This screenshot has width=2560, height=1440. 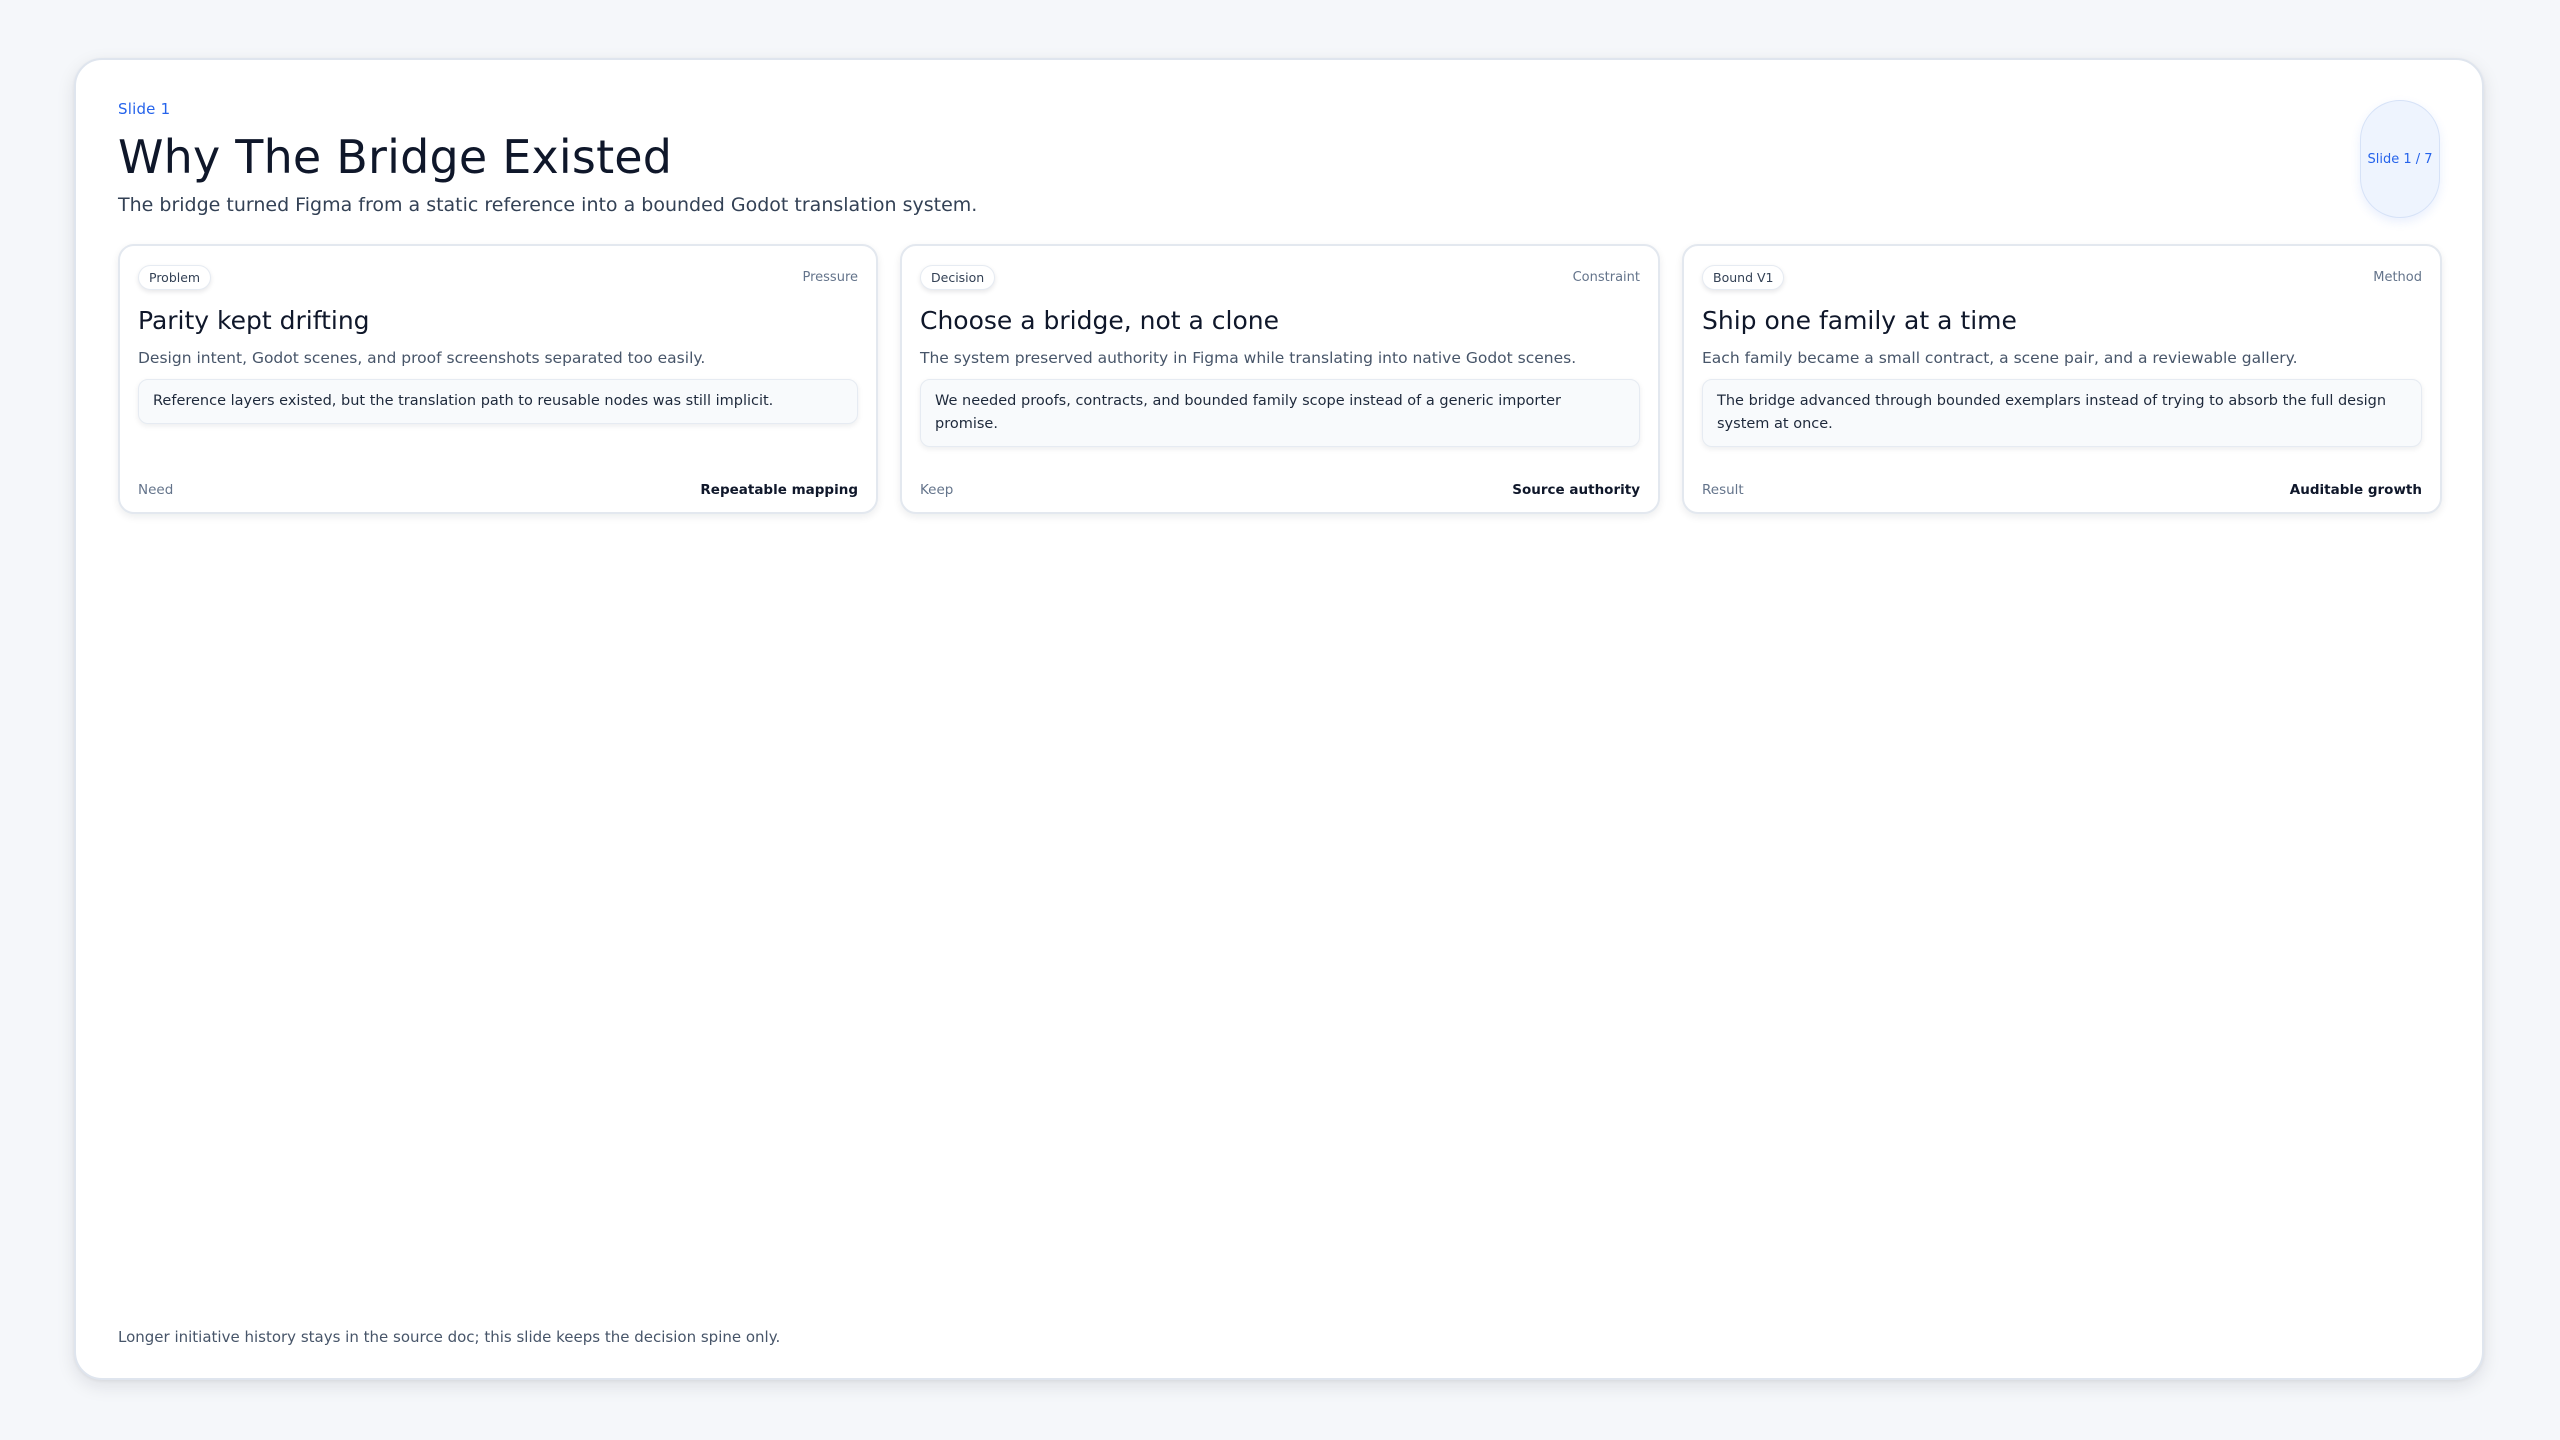 What do you see at coordinates (498, 490) in the screenshot?
I see `card-footer: Need Repeatable mapping` at bounding box center [498, 490].